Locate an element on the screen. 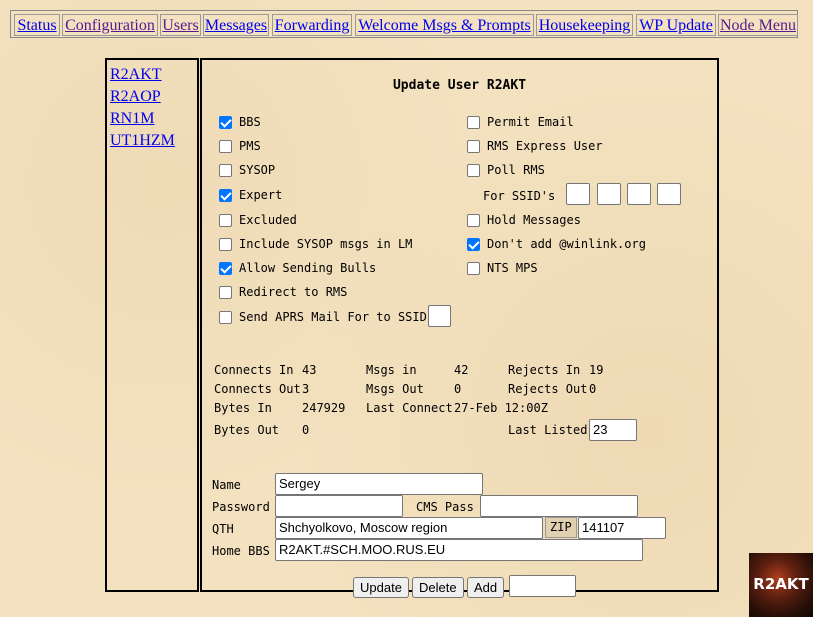 The width and height of the screenshot is (813, 617). permit-email-checkbox is located at coordinates (473, 122).